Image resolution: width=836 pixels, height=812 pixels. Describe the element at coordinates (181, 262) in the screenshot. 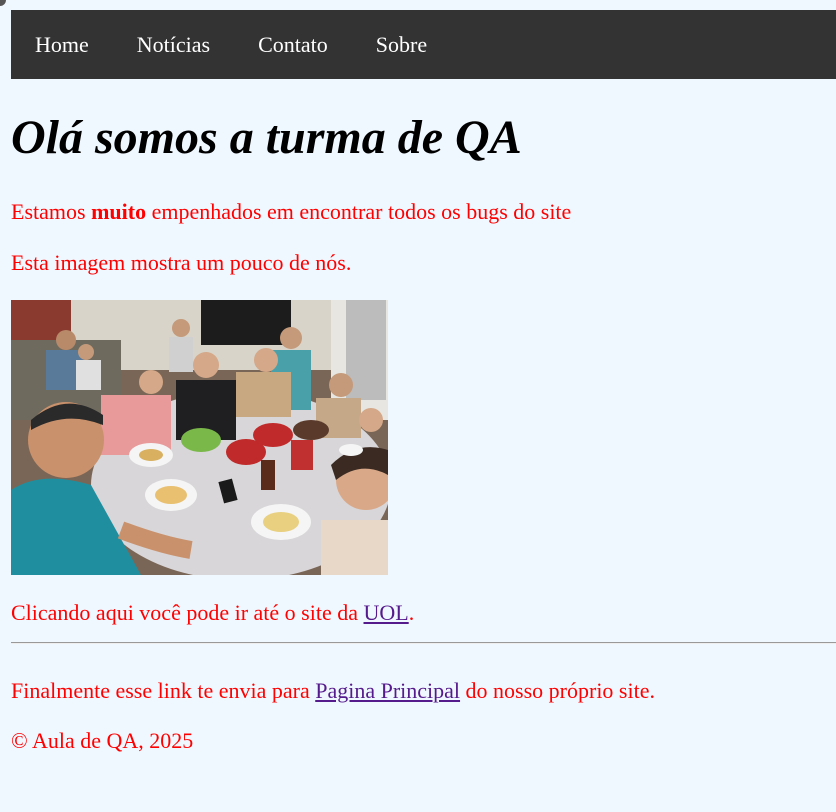

I see `image-caption: Esta imagem mostra um pouco de nós.` at that location.